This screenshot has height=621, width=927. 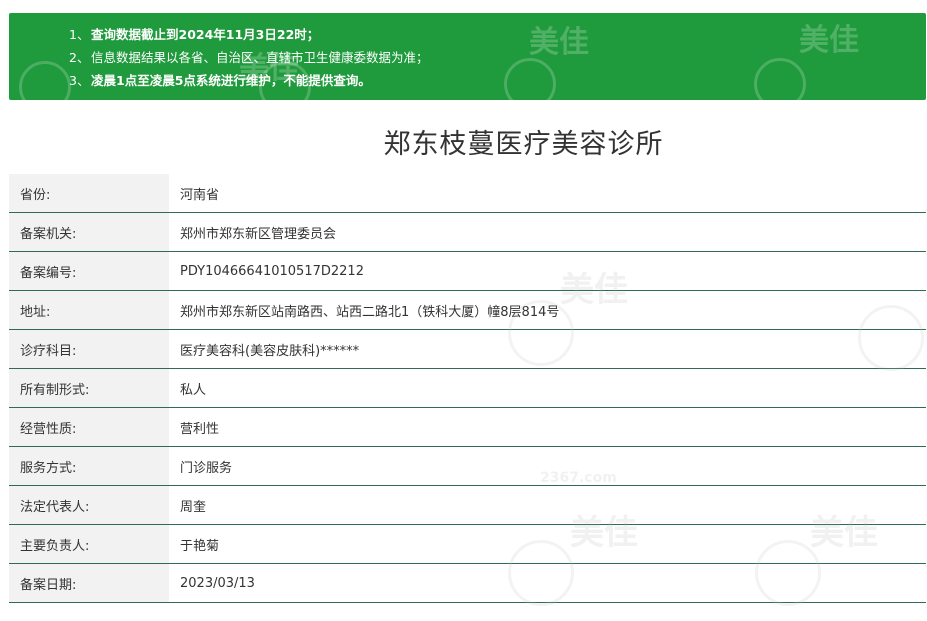 I want to click on field-label: 备案日期:, so click(x=89, y=583).